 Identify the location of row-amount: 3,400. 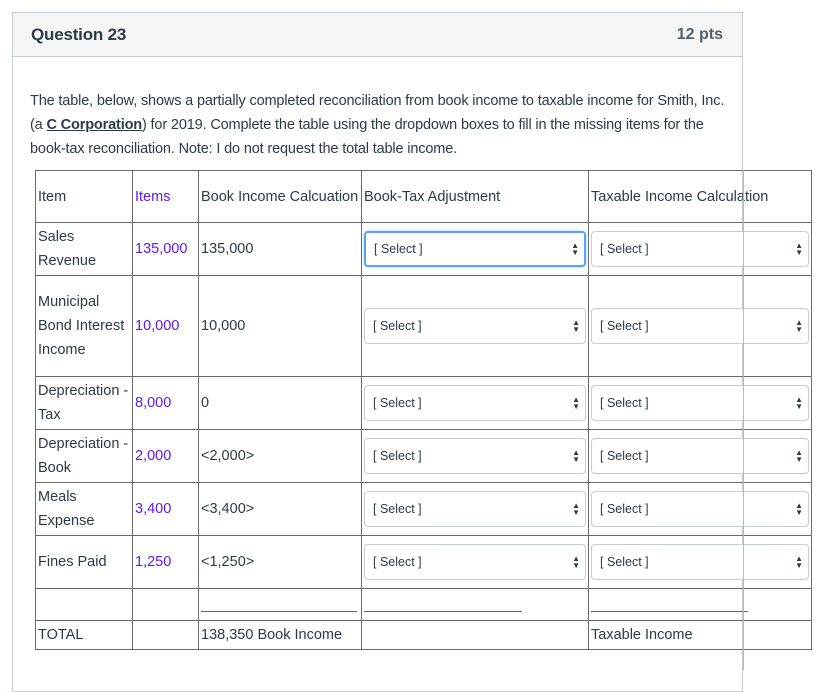
(165, 509).